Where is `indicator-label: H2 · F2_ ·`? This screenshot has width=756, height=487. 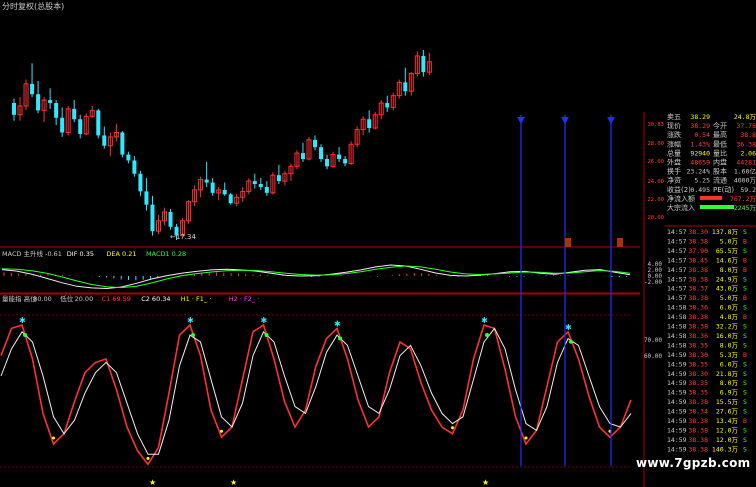 indicator-label: H2 · F2_ · is located at coordinates (244, 299).